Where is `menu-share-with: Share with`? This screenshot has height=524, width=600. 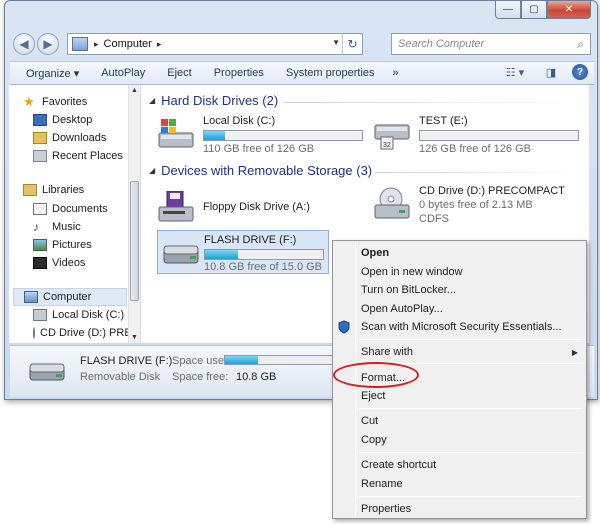
menu-share-with: Share with is located at coordinates (471, 352).